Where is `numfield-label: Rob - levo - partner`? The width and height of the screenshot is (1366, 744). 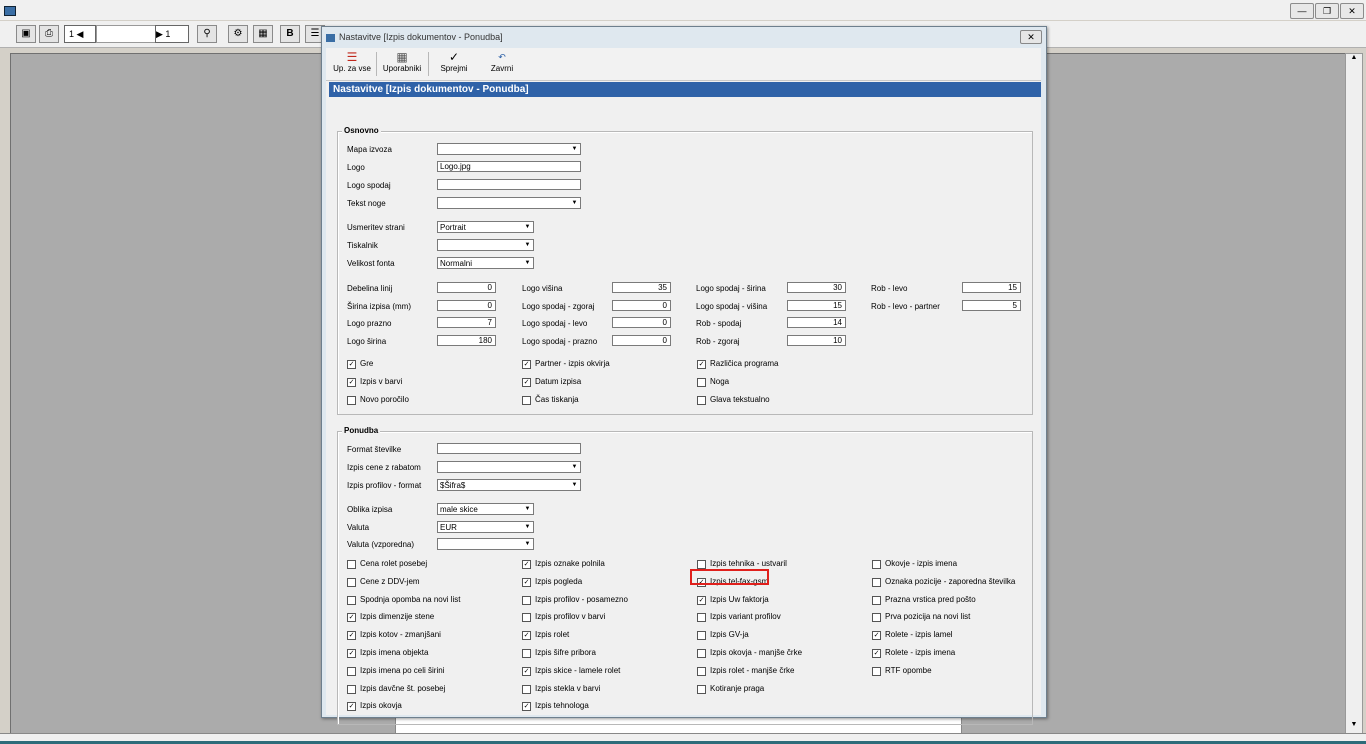
numfield-label: Rob - levo - partner is located at coordinates (905, 306).